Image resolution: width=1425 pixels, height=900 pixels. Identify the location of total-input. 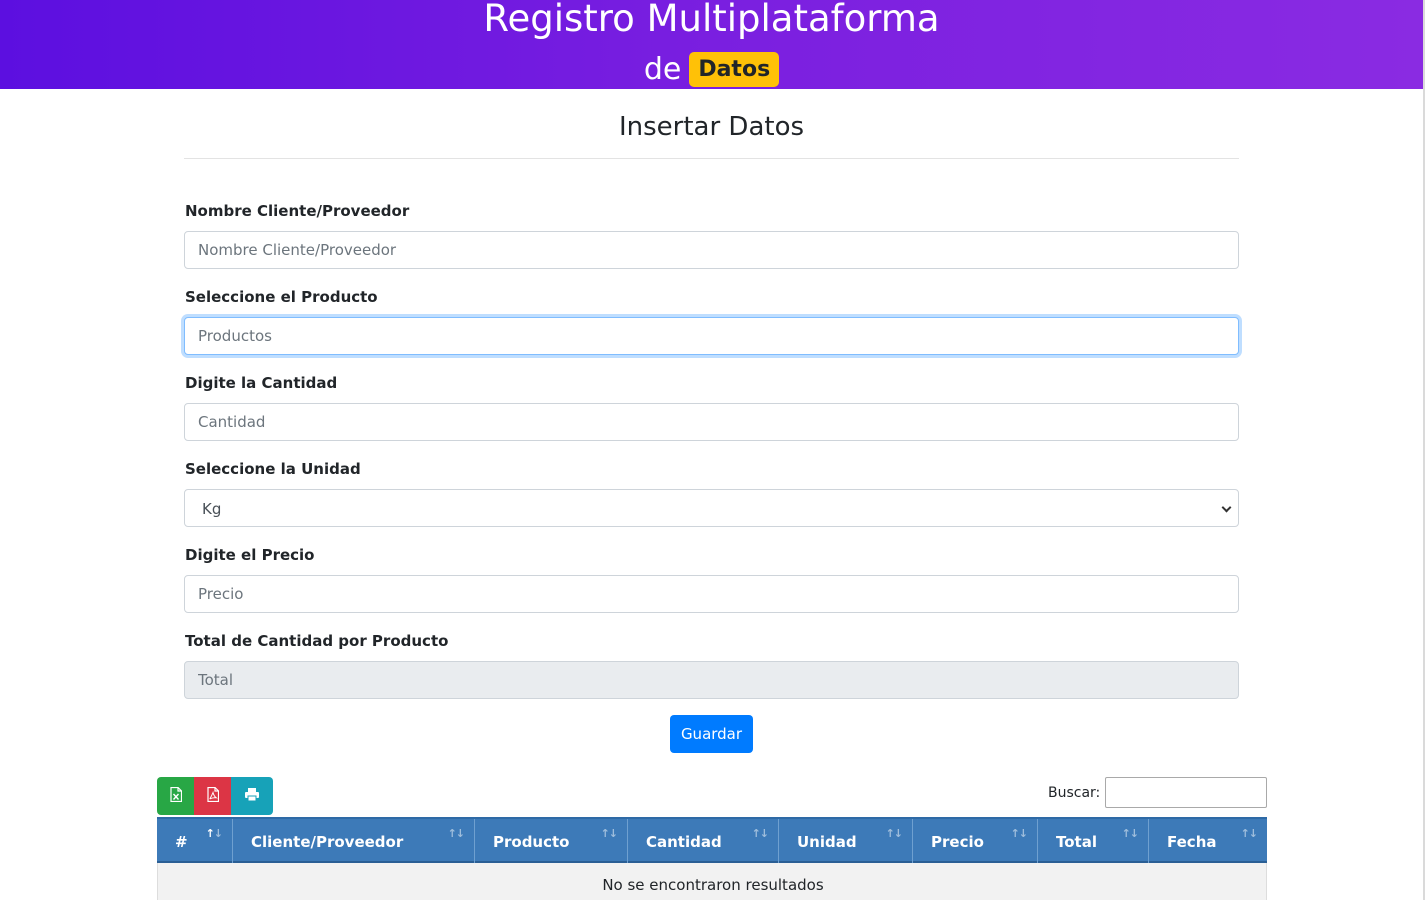
(711, 680).